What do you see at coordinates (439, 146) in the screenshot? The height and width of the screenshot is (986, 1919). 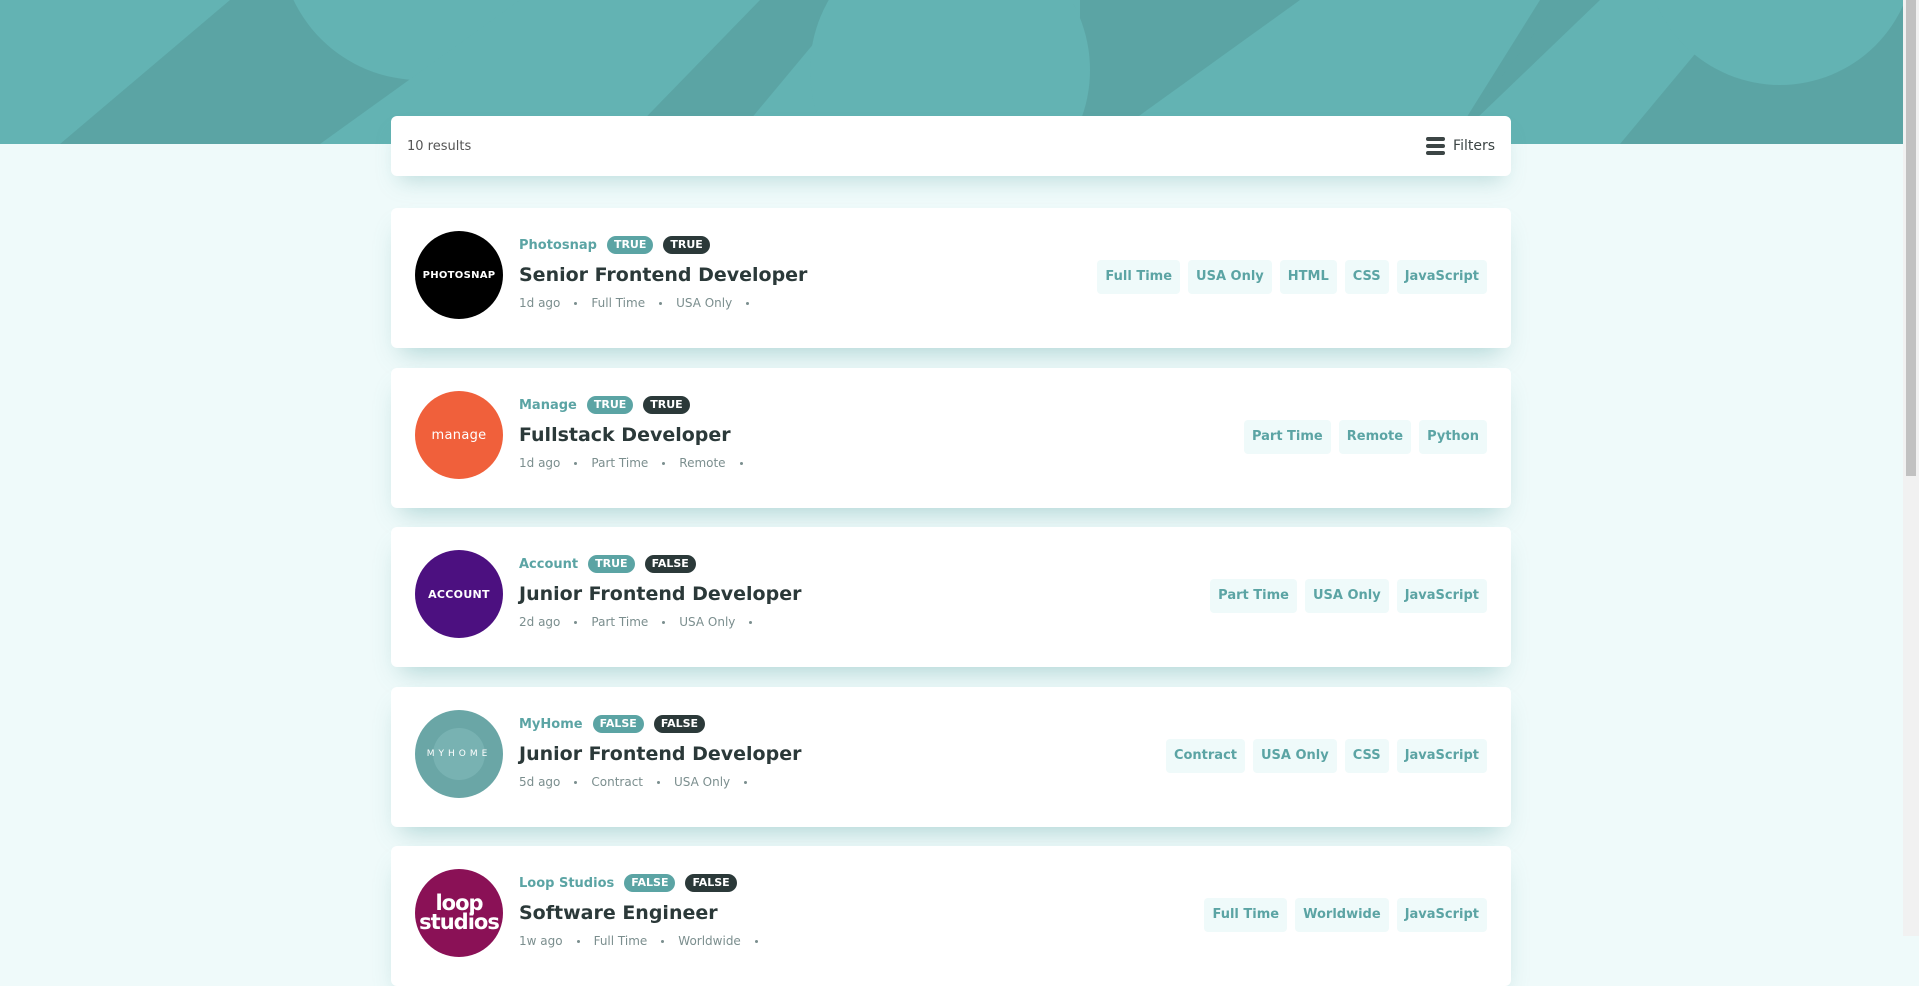 I see `results-count: 10 results` at bounding box center [439, 146].